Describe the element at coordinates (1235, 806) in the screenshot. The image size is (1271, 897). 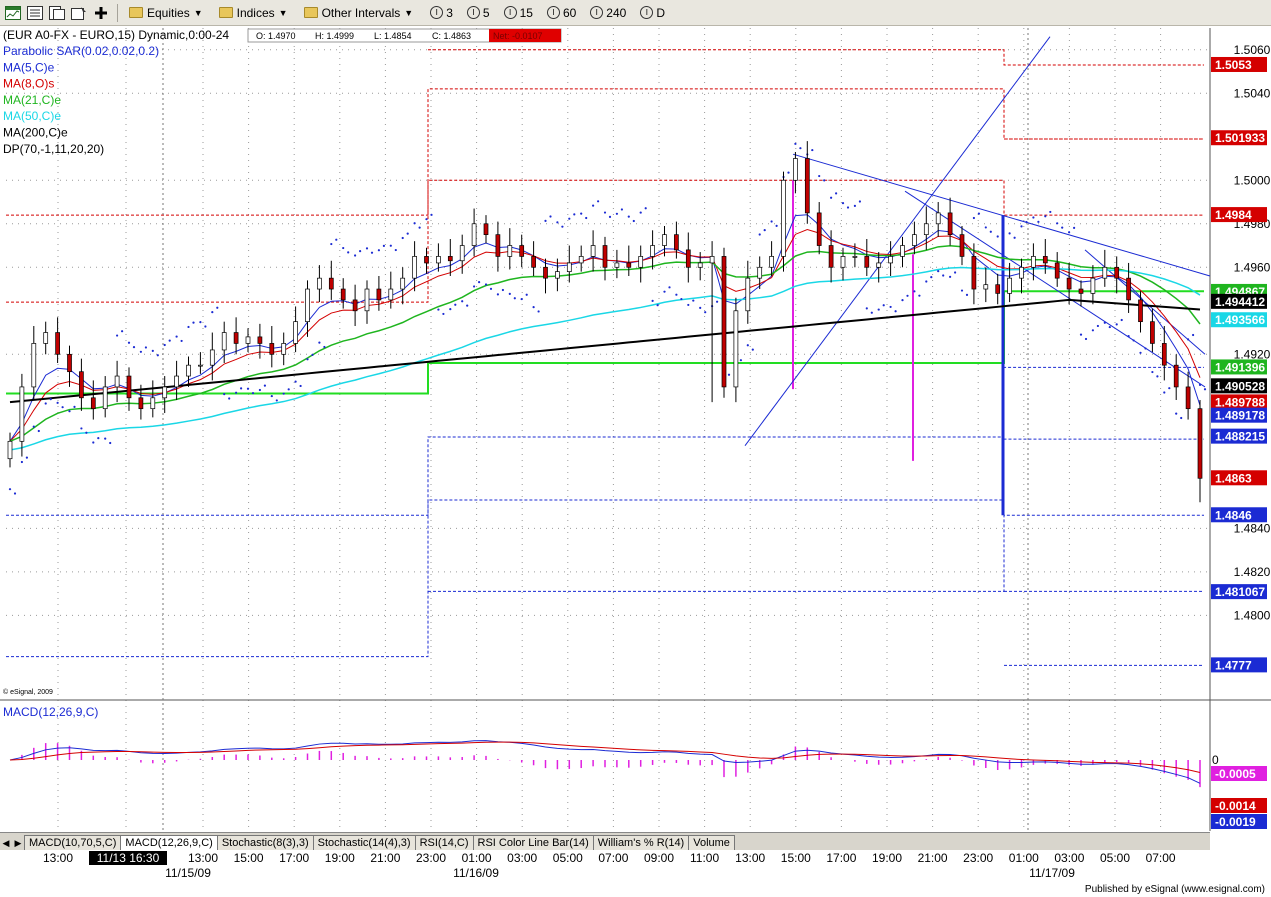
I see `macd-value-label: -0.0014` at that location.